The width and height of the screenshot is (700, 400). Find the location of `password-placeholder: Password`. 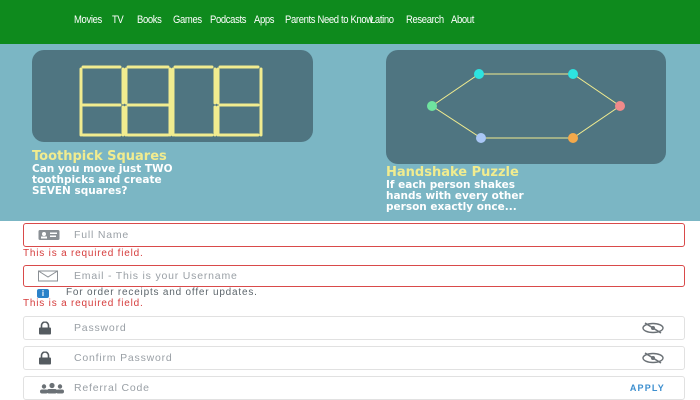

password-placeholder: Password is located at coordinates (100, 328).